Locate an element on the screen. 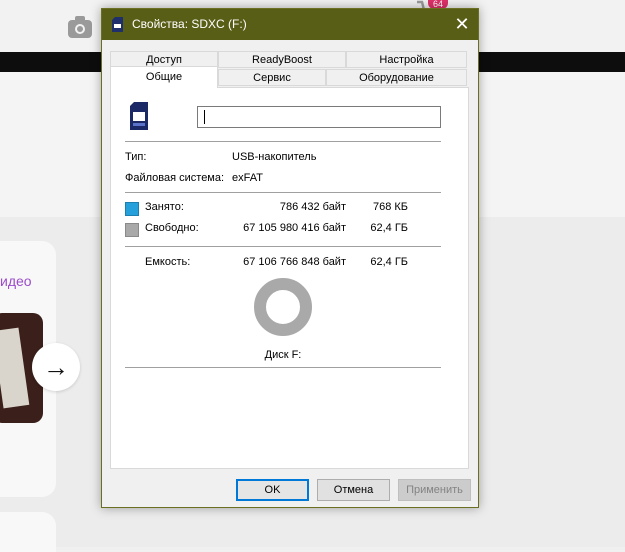 The width and height of the screenshot is (625, 552). type-value: USB-накопитель is located at coordinates (274, 157).